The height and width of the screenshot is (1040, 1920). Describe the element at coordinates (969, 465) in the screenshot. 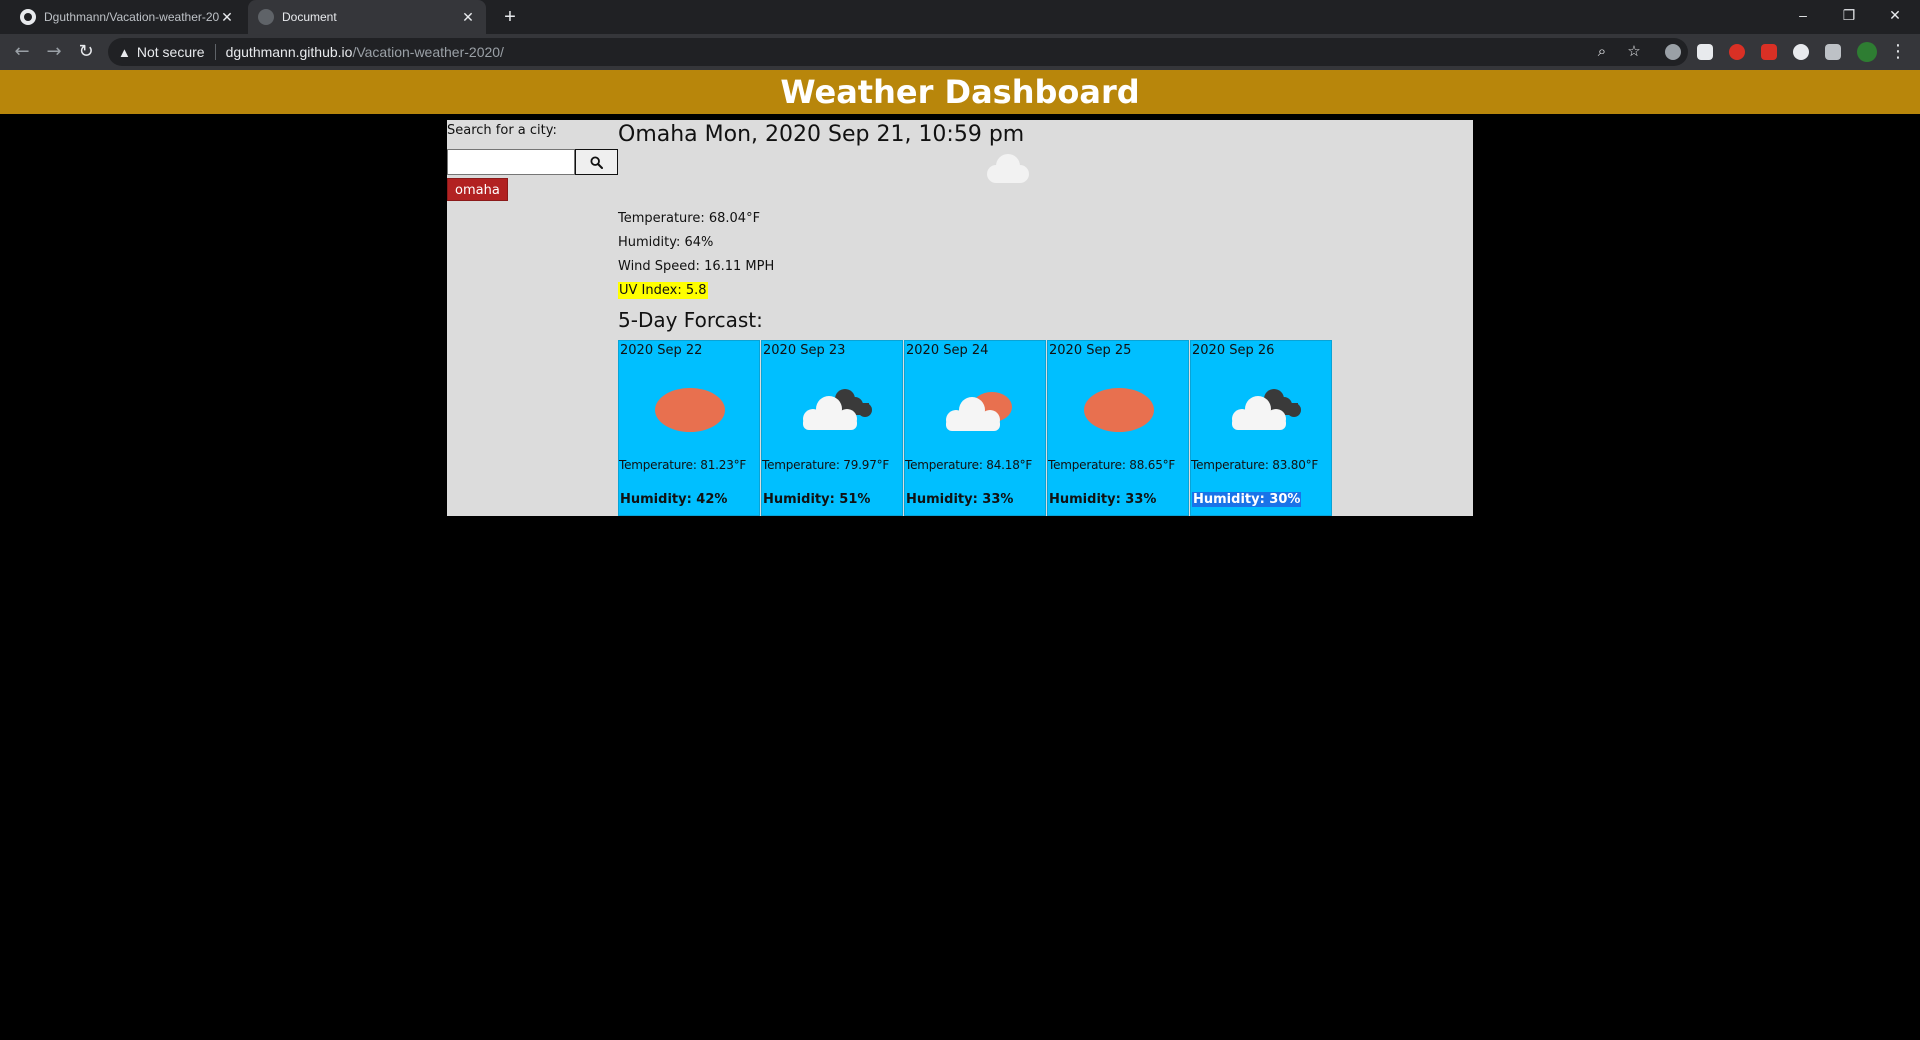

I see `forecast-temperature: Temperature: 84.18°F` at that location.